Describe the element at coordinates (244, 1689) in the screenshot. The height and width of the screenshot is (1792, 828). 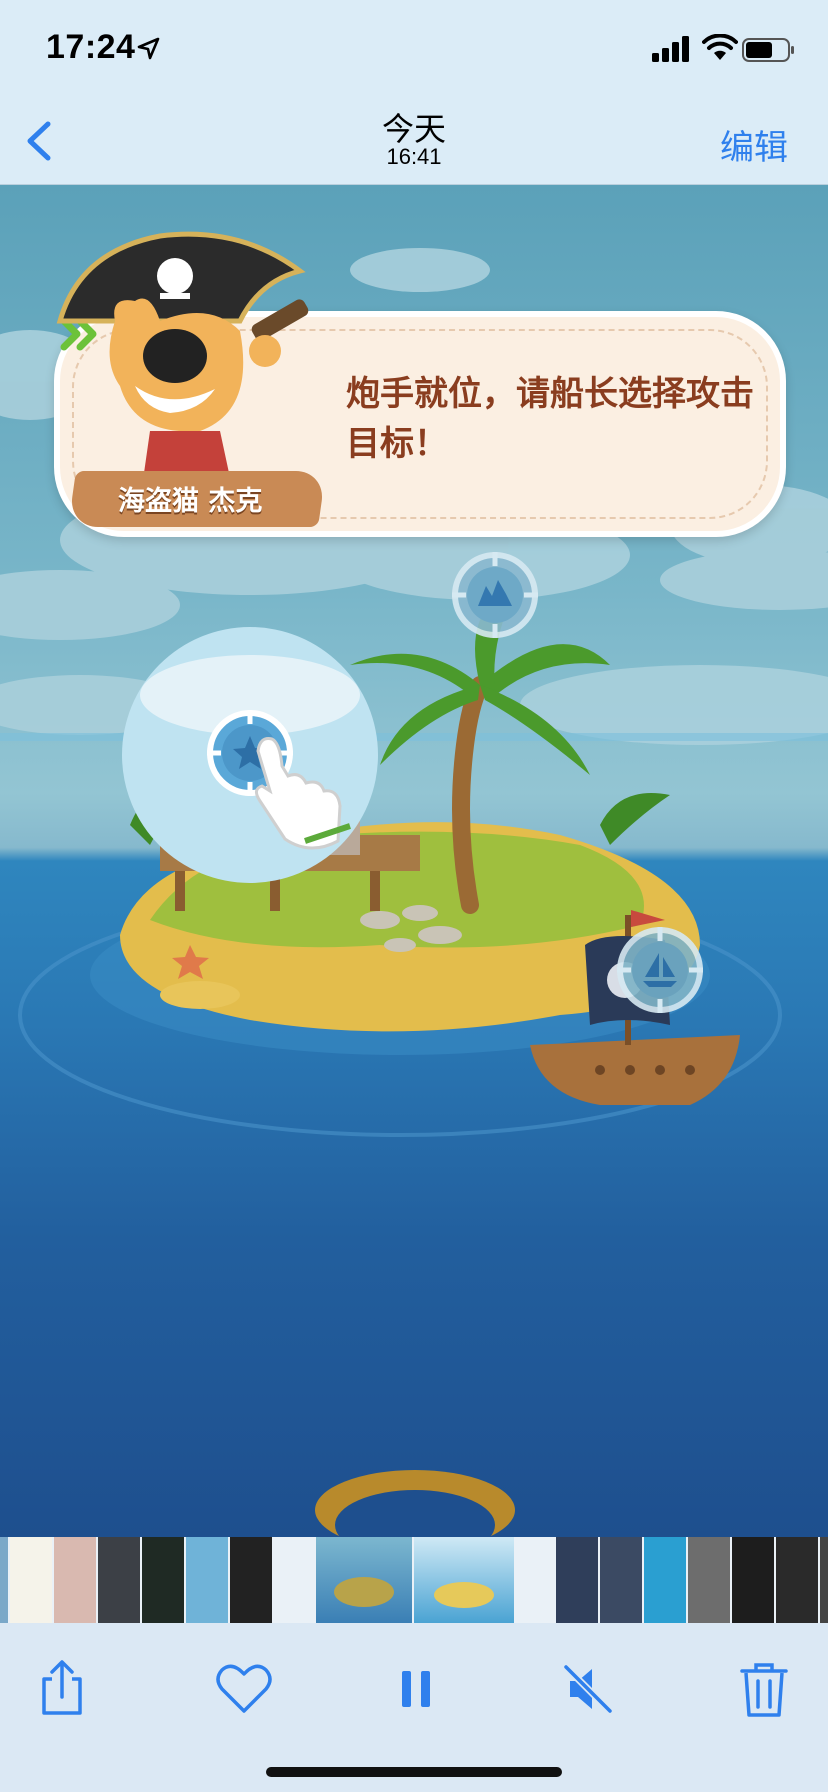
I see `heart-icon` at that location.